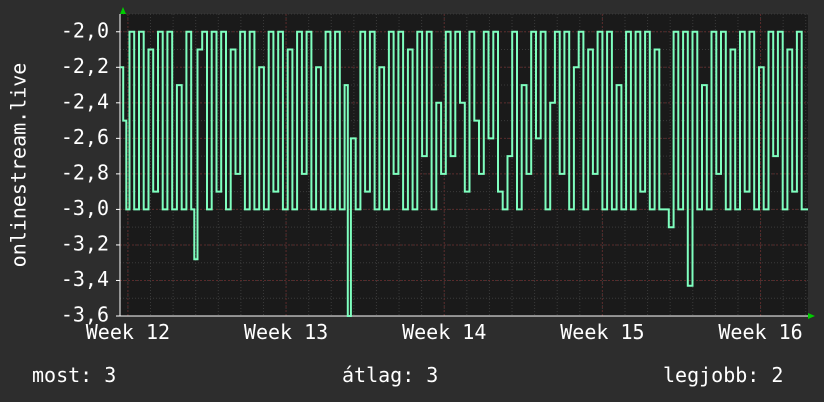 The image size is (824, 402). I want to click on x-tick-label: Week 14, so click(444, 332).